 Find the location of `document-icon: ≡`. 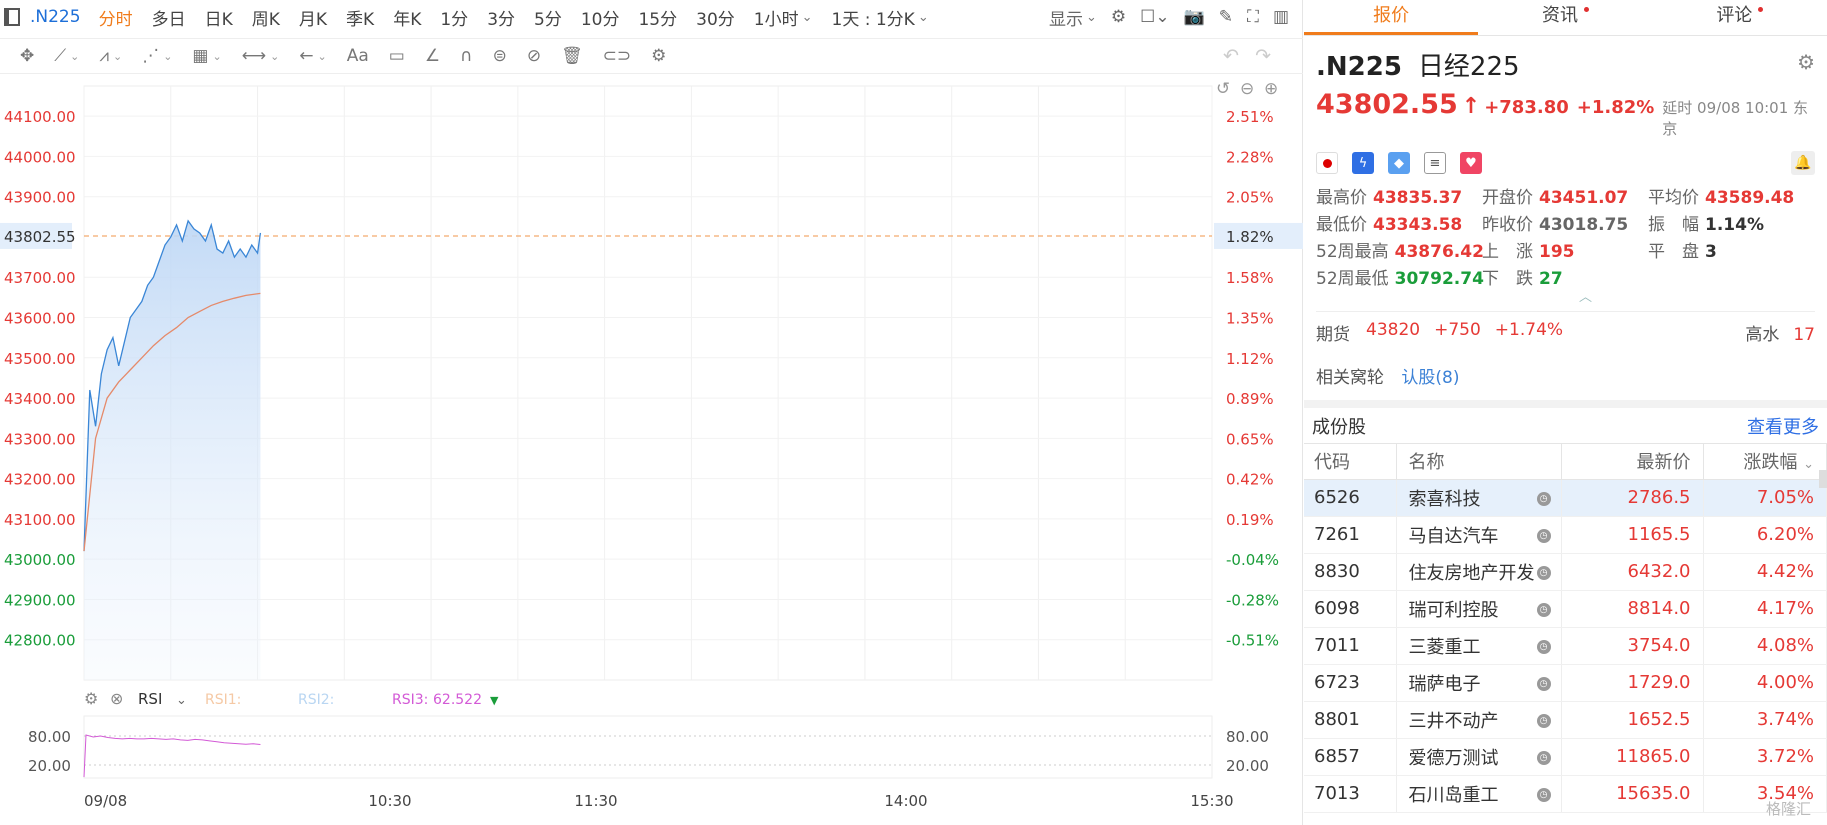

document-icon: ≡ is located at coordinates (1435, 163).